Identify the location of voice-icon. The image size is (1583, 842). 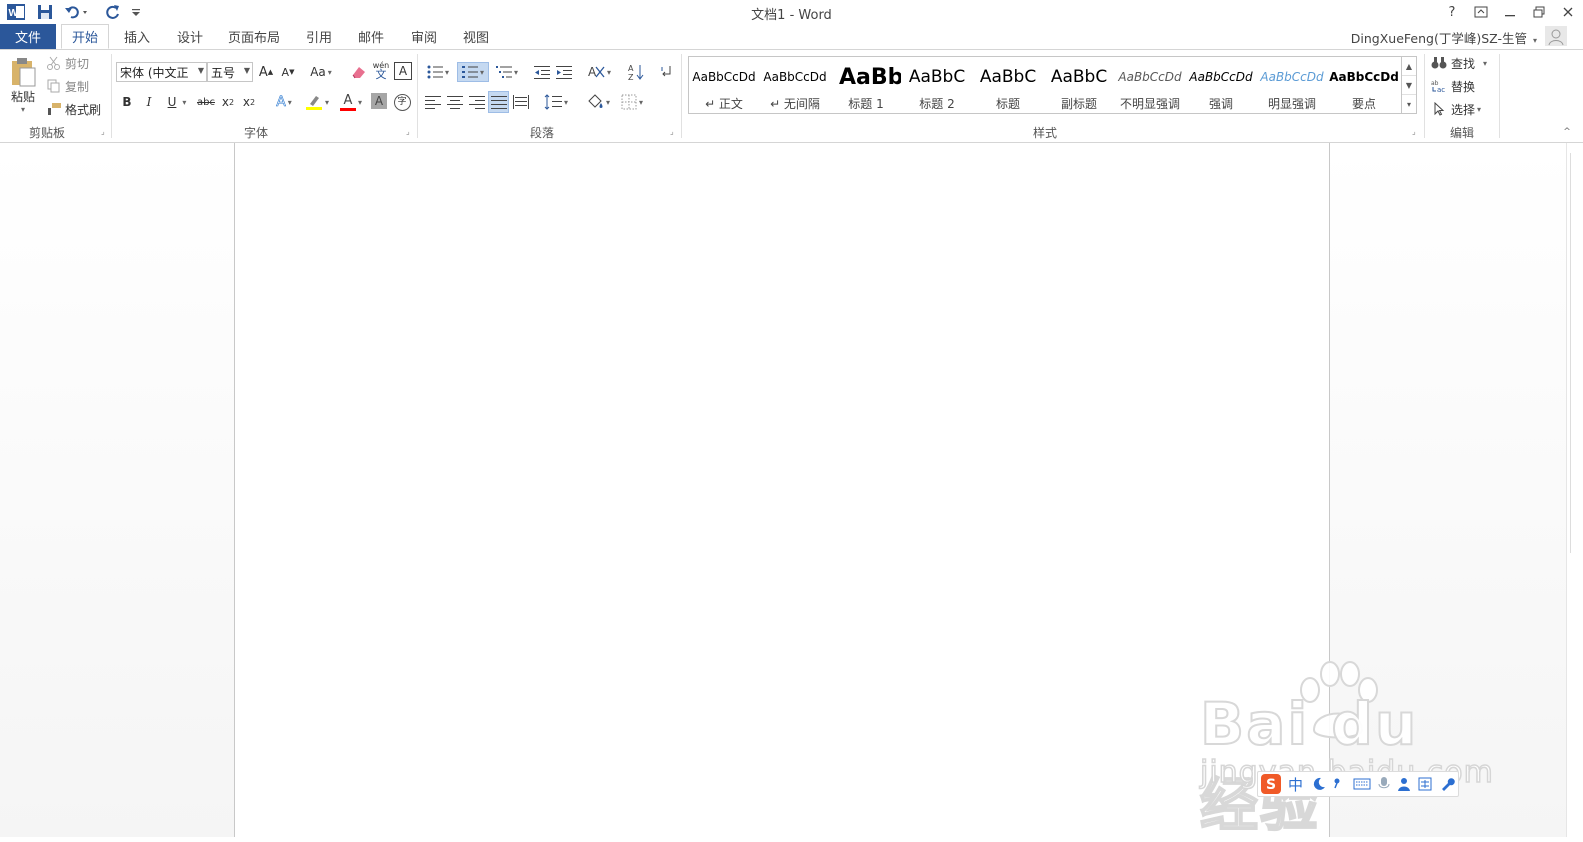
(1384, 784).